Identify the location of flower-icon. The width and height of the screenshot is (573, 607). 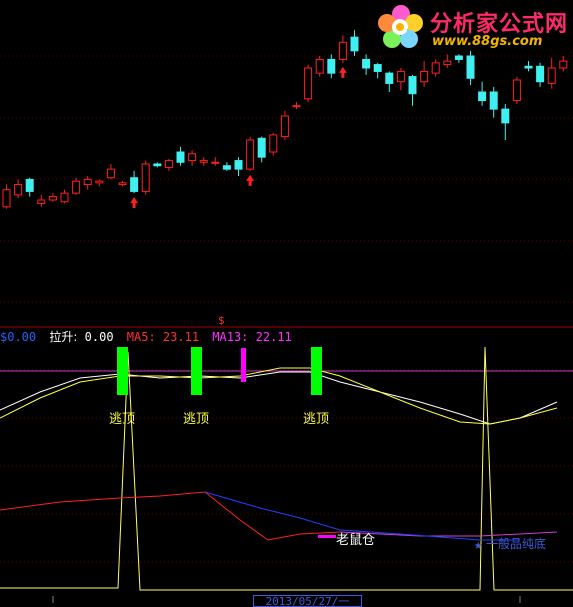
(400, 26).